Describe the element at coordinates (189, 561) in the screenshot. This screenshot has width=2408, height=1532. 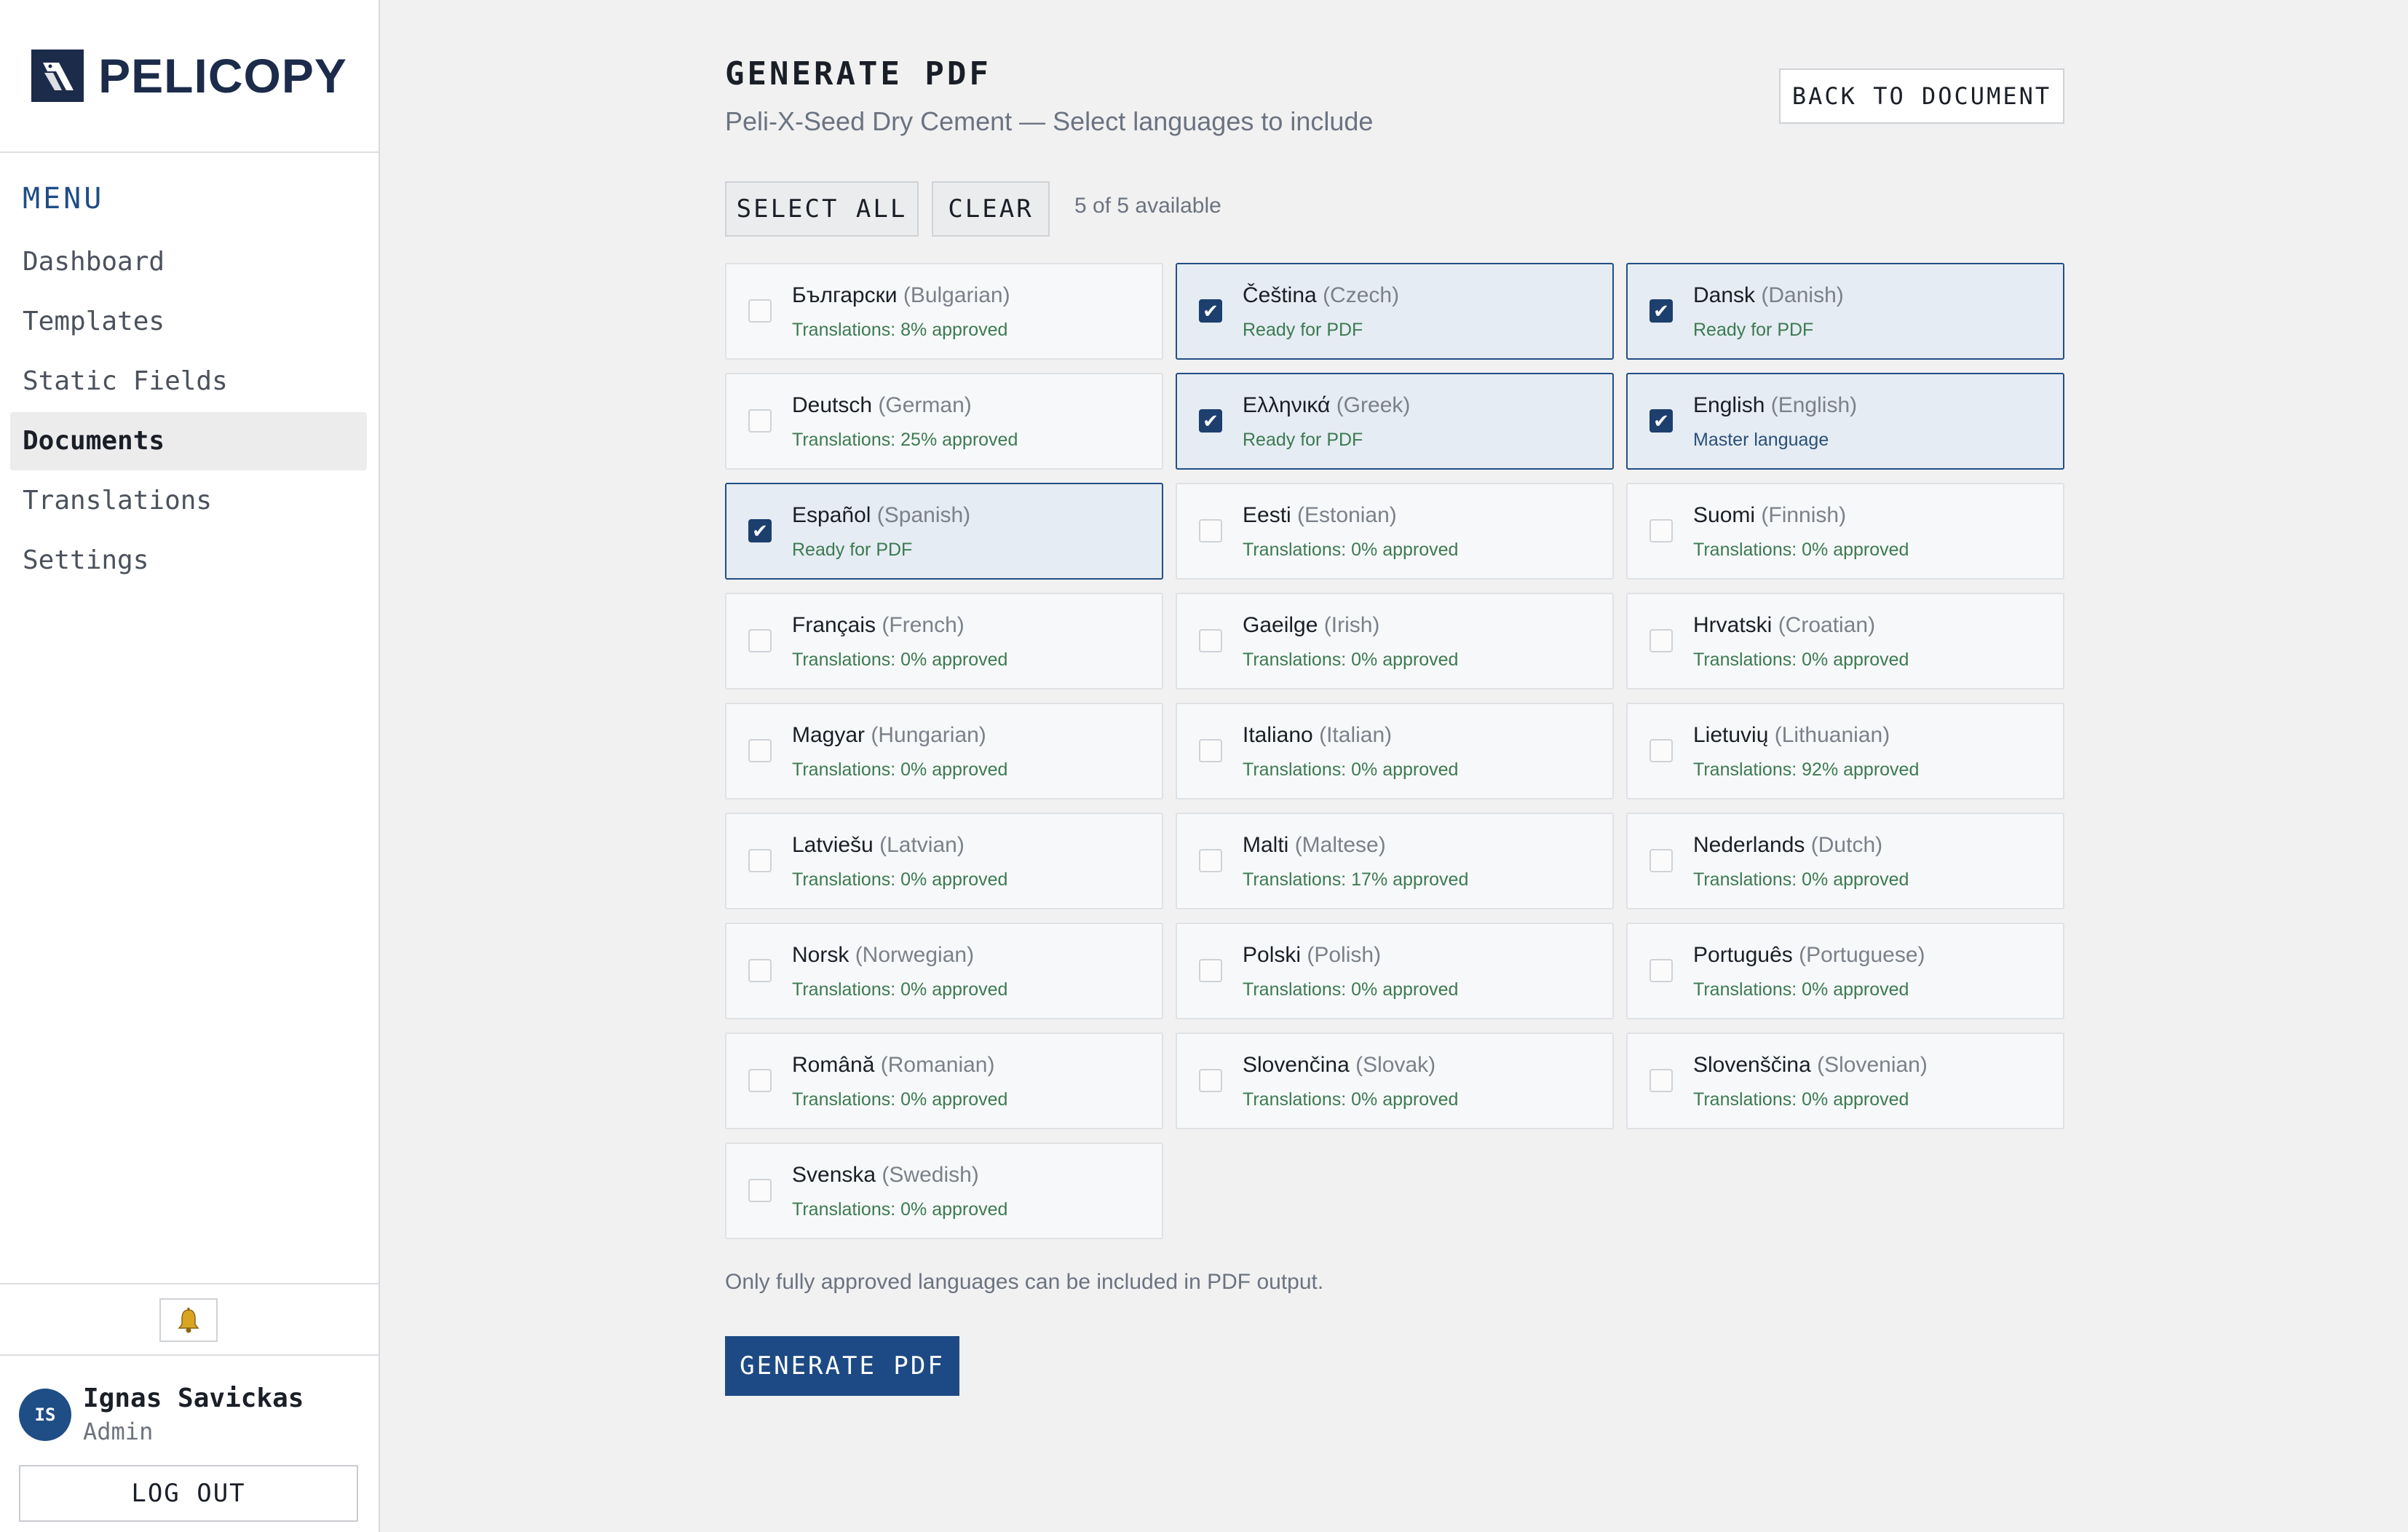
I see `sidebar-item-settings: Settings` at that location.